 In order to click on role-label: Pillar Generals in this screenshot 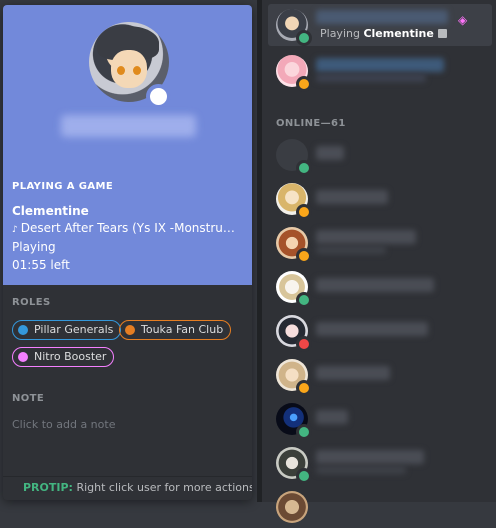, I will do `click(74, 329)`.